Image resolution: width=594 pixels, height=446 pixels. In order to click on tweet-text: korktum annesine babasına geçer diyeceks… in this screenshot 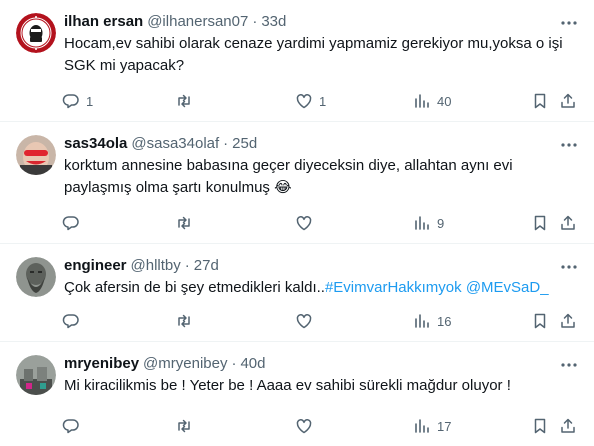, I will do `click(290, 176)`.